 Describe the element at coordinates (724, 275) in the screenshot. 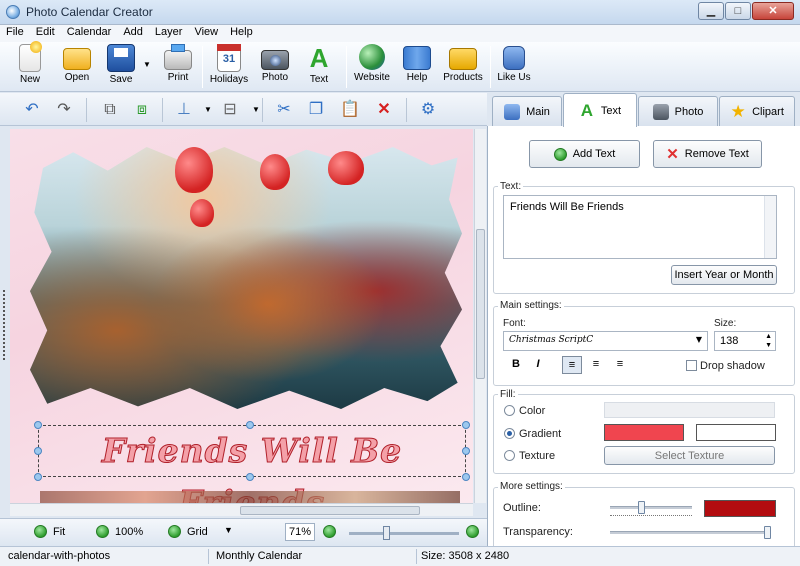

I see `insert-year-month-button: Insert Year or Month` at that location.